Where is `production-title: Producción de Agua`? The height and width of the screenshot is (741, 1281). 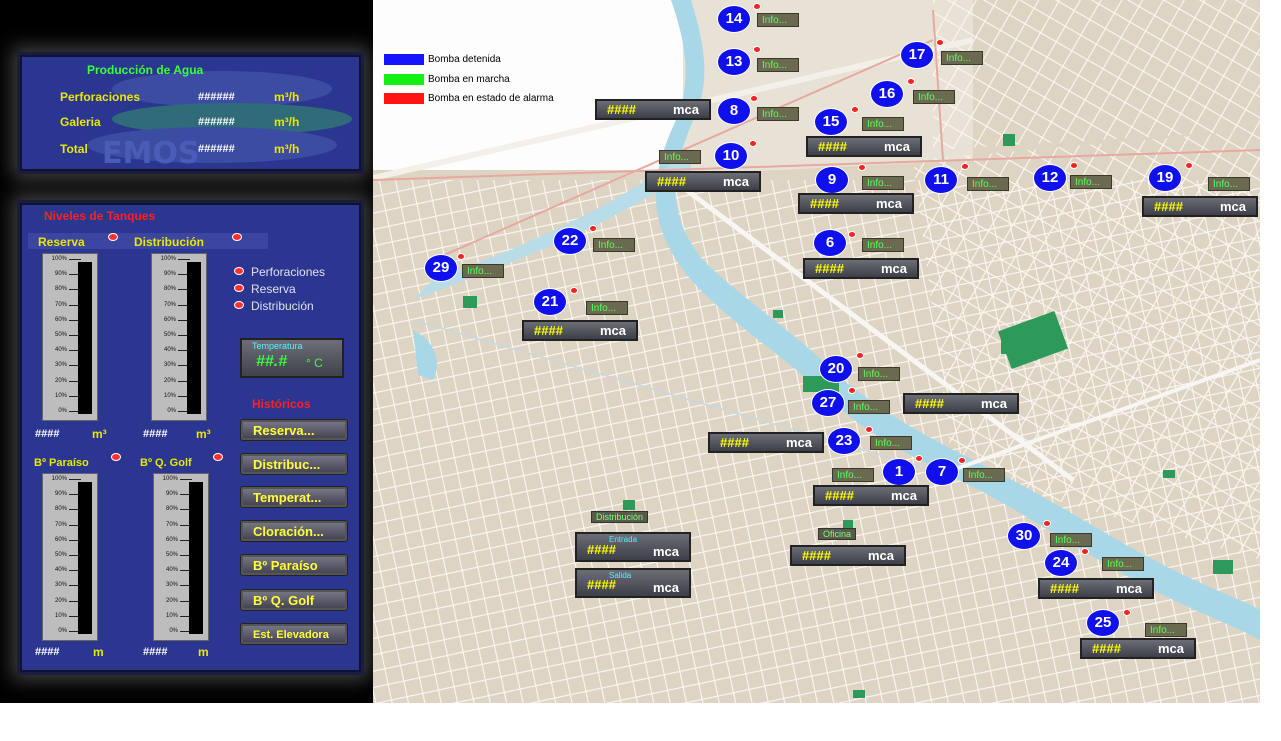
production-title: Producción de Agua is located at coordinates (145, 70).